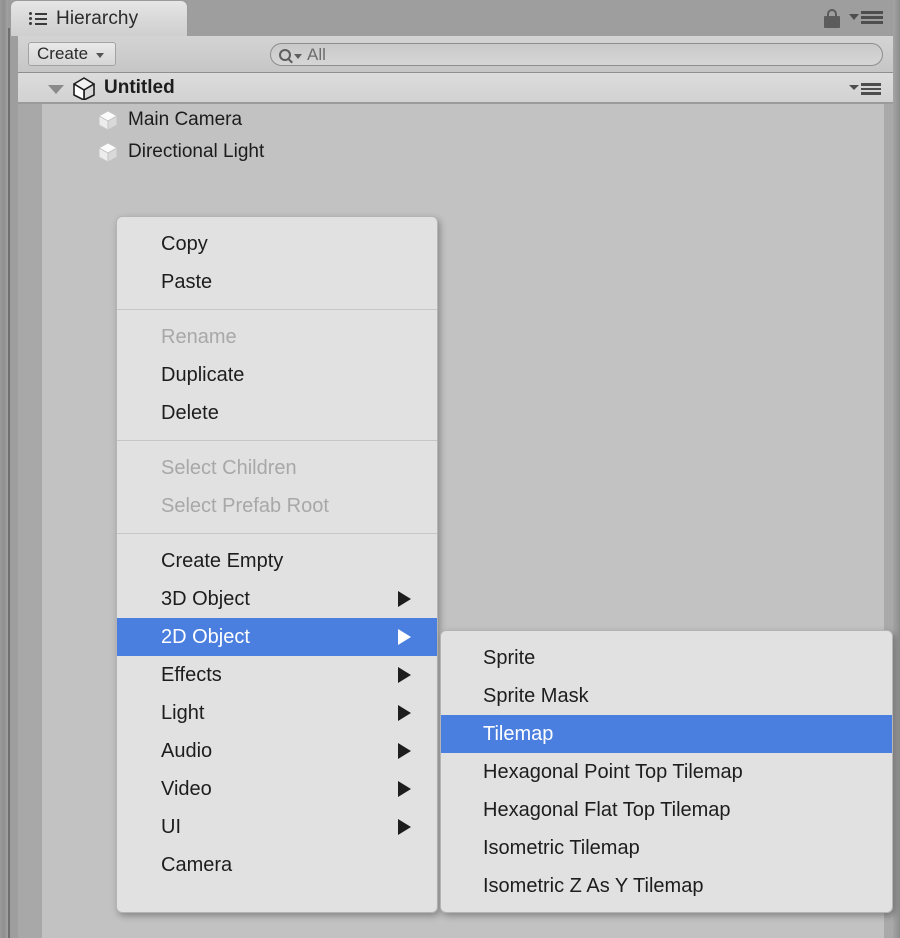  I want to click on menu-item-label: Effects, so click(191, 674).